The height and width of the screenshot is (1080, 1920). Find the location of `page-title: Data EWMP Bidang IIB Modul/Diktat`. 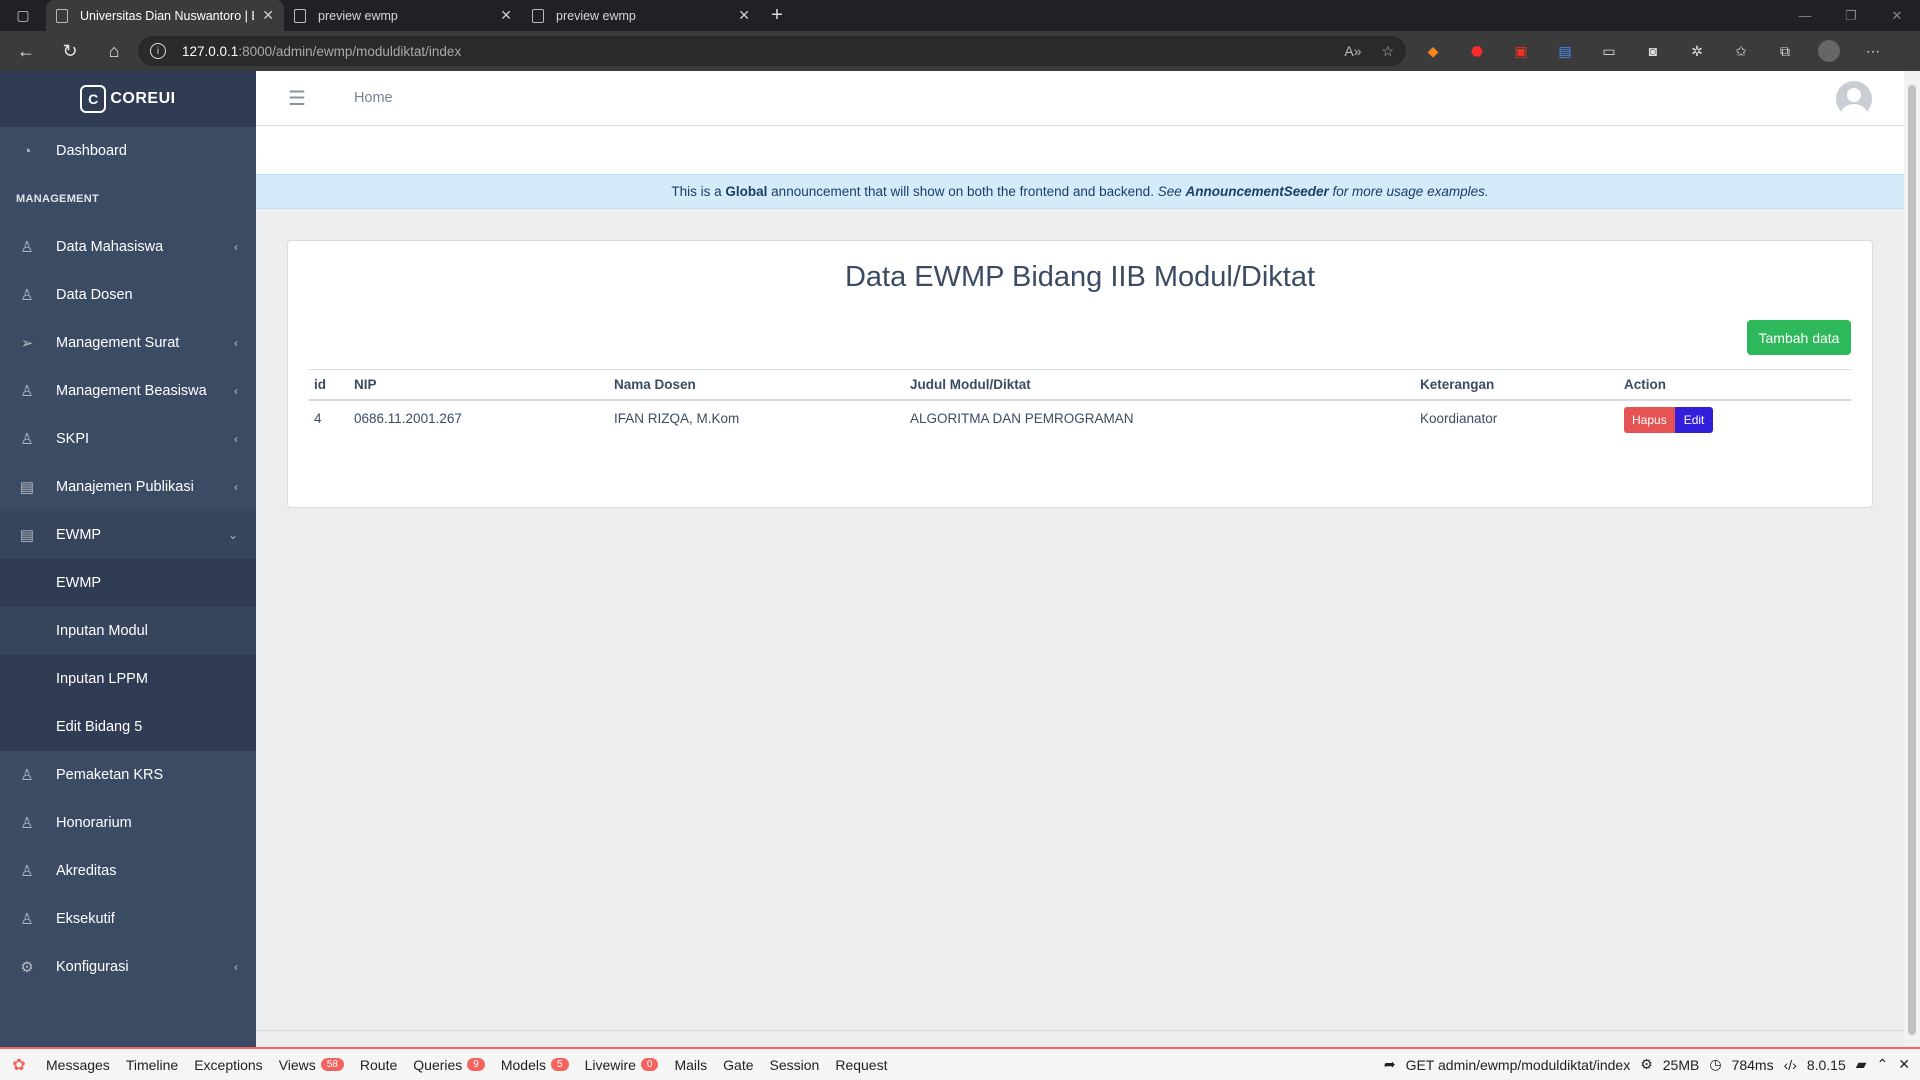

page-title: Data EWMP Bidang IIB Modul/Diktat is located at coordinates (1080, 277).